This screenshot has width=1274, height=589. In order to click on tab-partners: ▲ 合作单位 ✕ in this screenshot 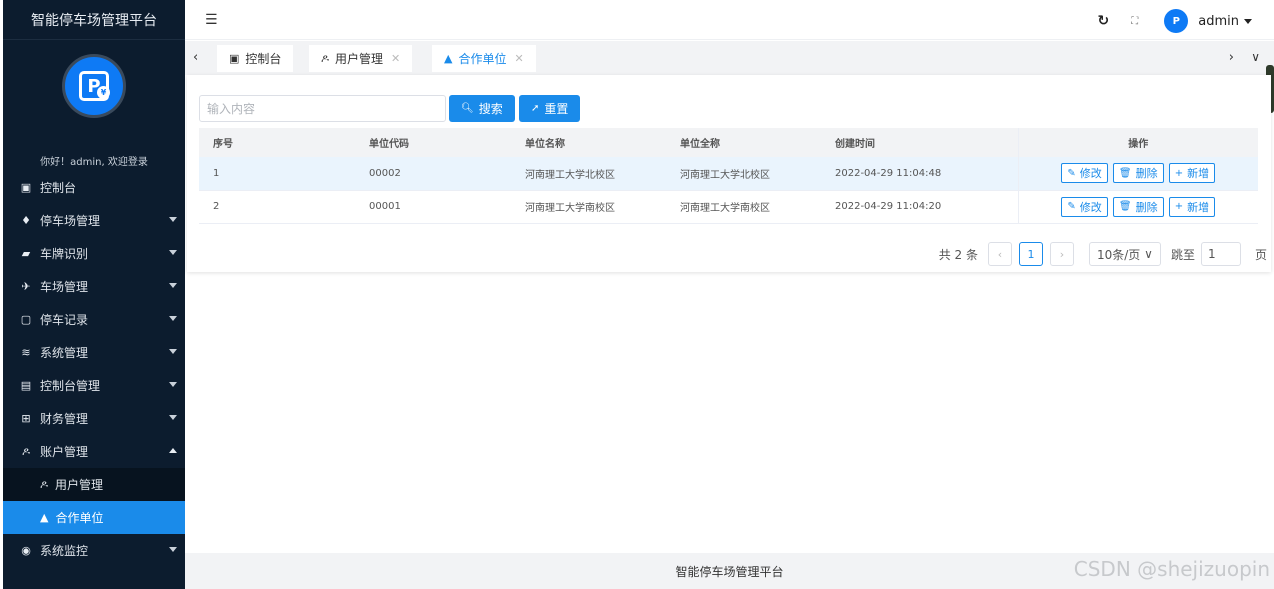, I will do `click(484, 58)`.